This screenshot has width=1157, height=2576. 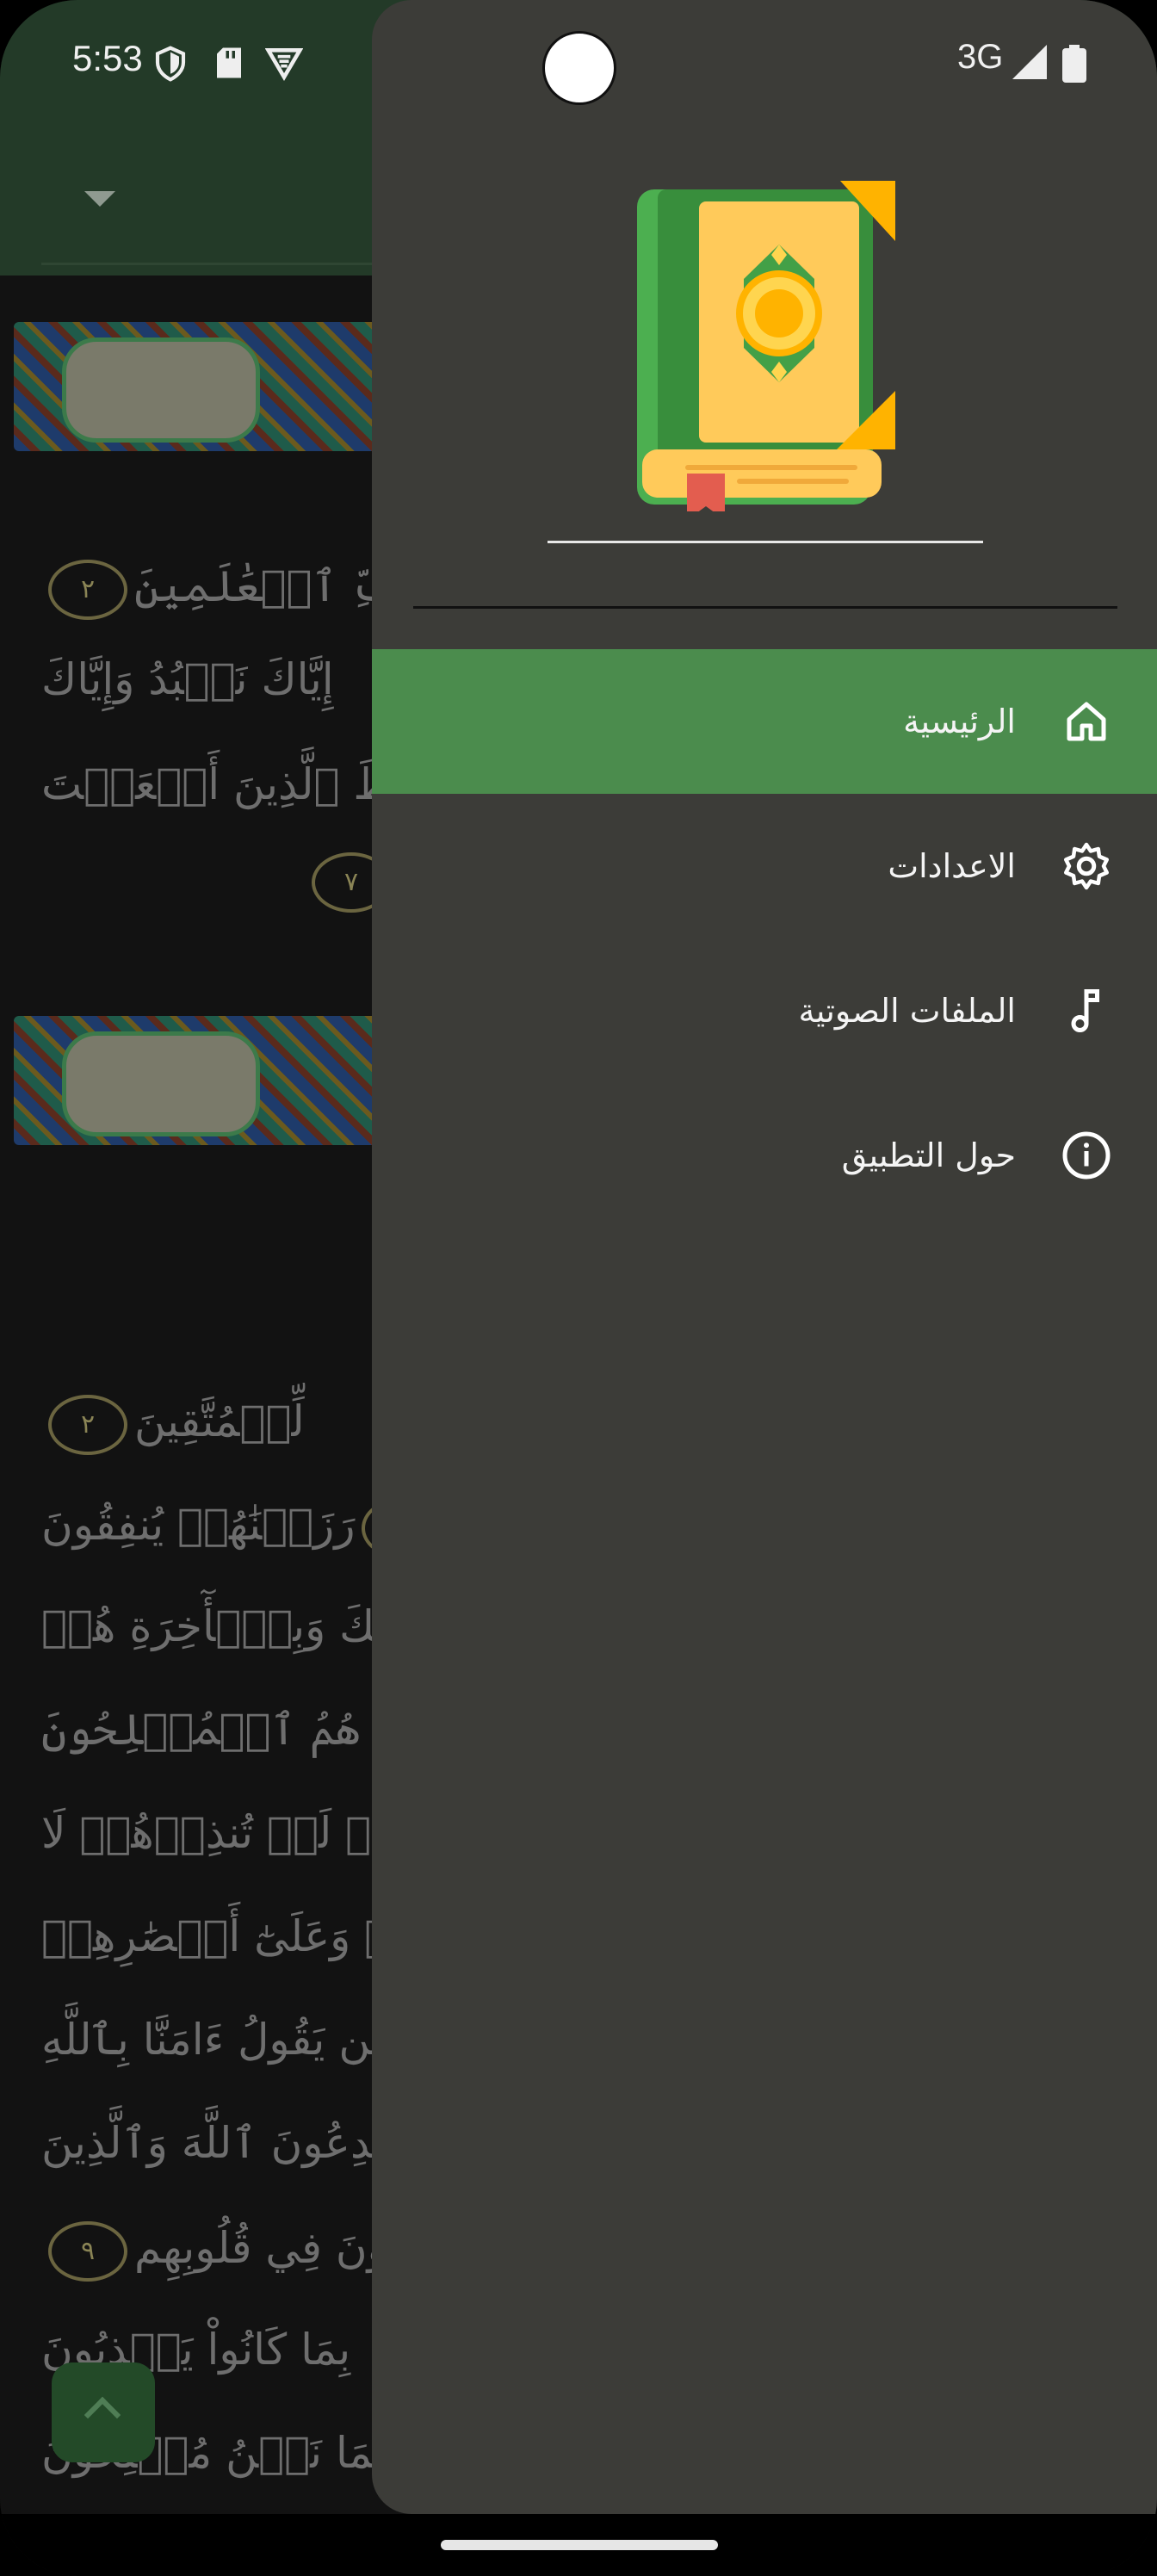 What do you see at coordinates (102, 2415) in the screenshot?
I see `chevron-up-icon` at bounding box center [102, 2415].